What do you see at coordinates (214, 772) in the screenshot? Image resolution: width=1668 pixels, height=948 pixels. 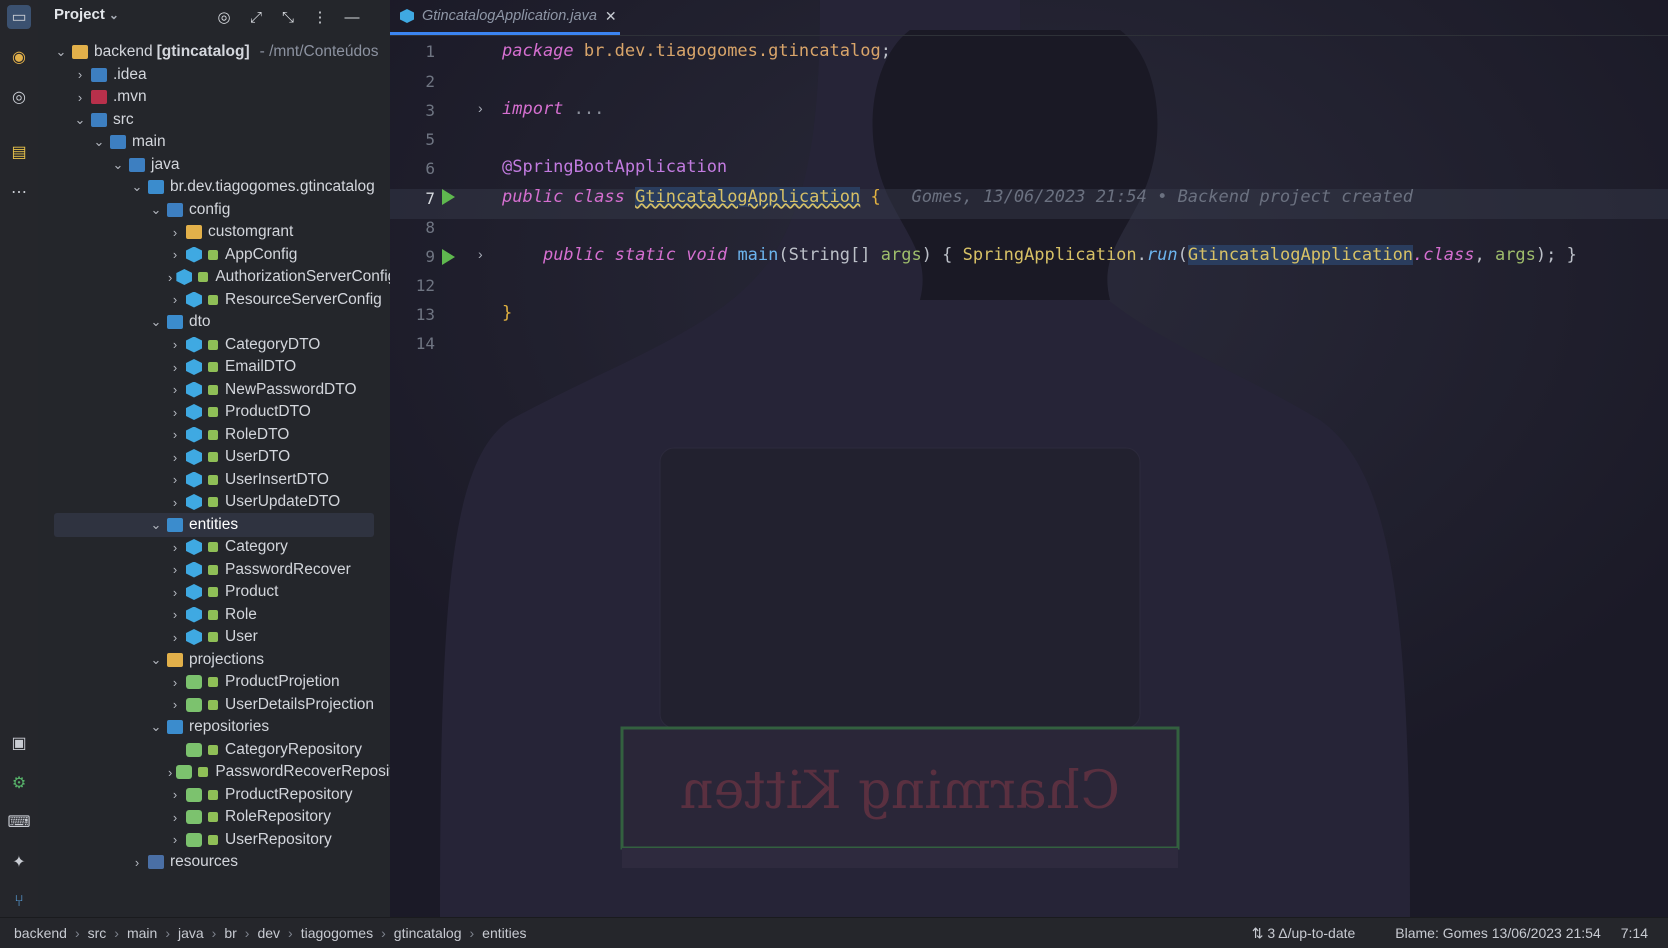 I see `tree-item: › PasswordRecoverRepository` at bounding box center [214, 772].